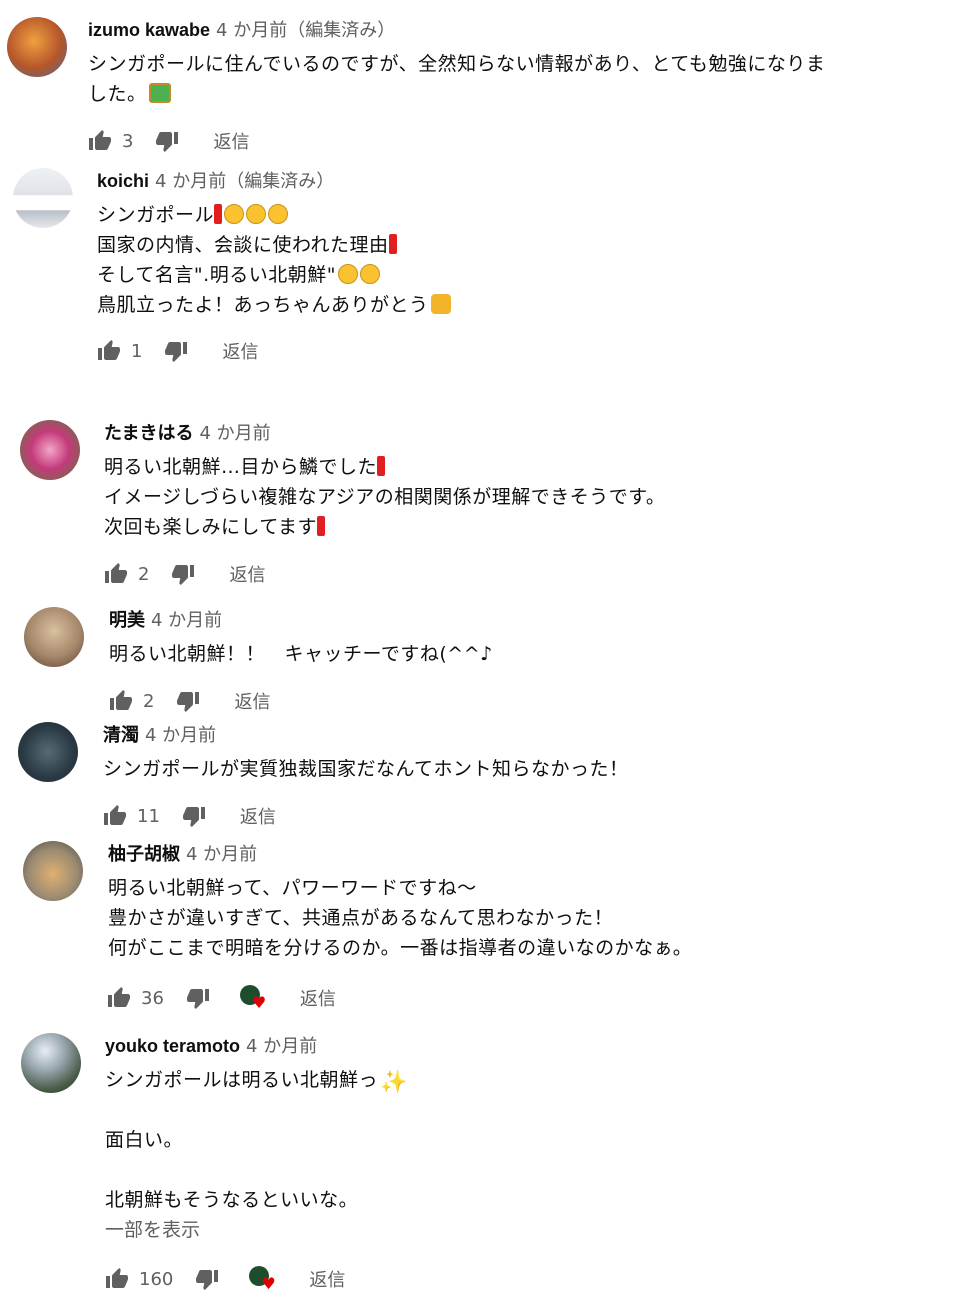  Describe the element at coordinates (144, 1140) in the screenshot. I see `comment-line: 面白い。` at that location.